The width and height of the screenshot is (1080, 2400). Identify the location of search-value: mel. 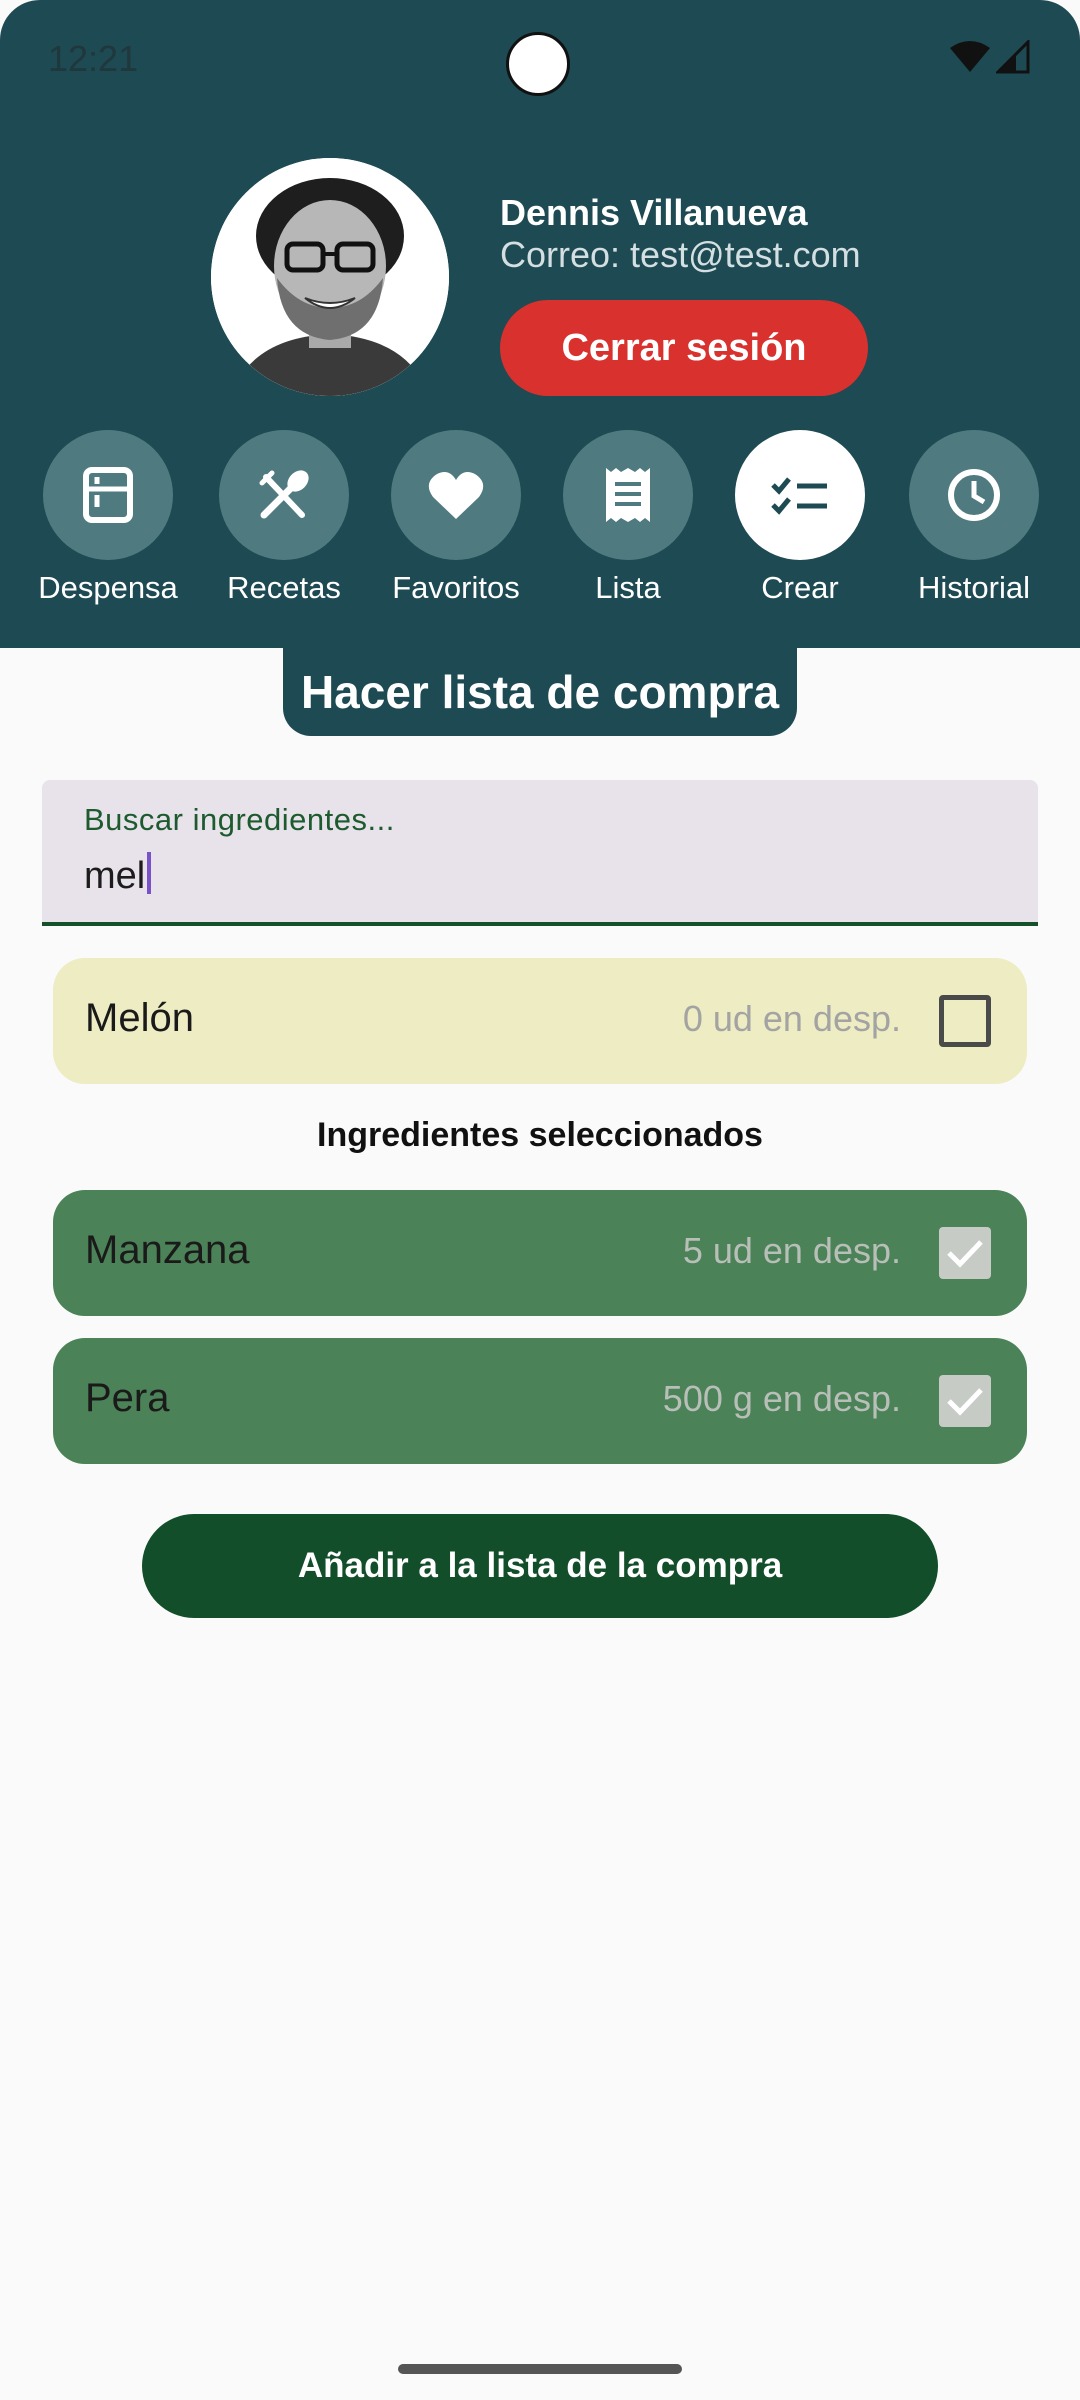
(118, 875).